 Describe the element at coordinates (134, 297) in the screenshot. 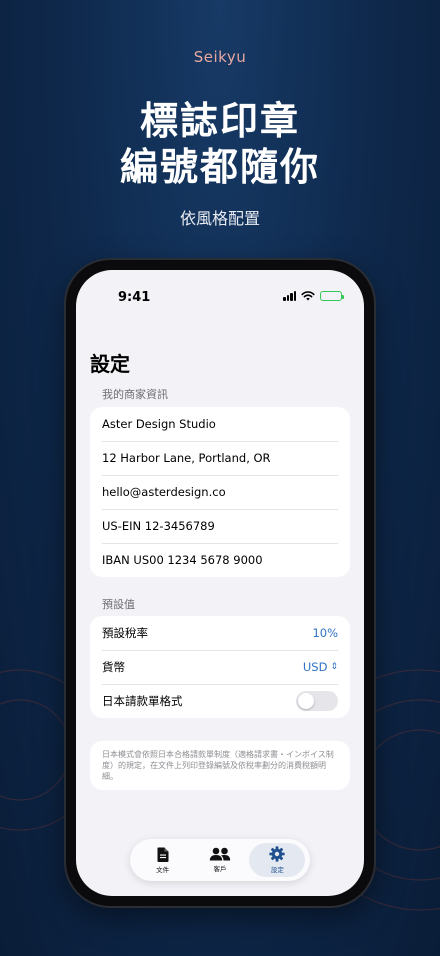

I see `status-time: 9:41` at that location.